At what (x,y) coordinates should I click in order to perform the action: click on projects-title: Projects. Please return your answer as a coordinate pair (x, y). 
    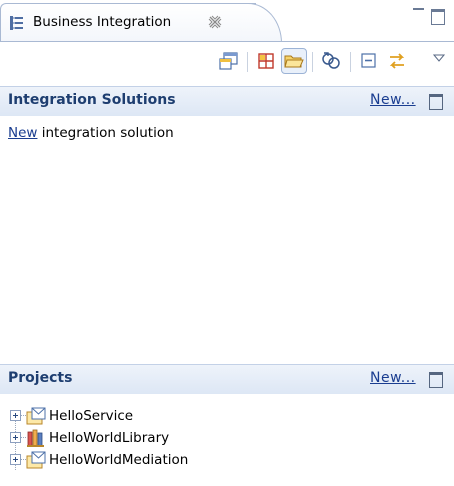
    Looking at the image, I should click on (40, 378).